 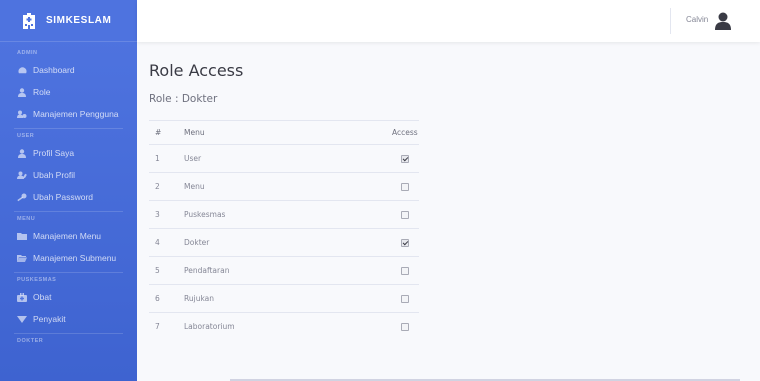 What do you see at coordinates (68, 92) in the screenshot?
I see `sidebar-item-role: Role` at bounding box center [68, 92].